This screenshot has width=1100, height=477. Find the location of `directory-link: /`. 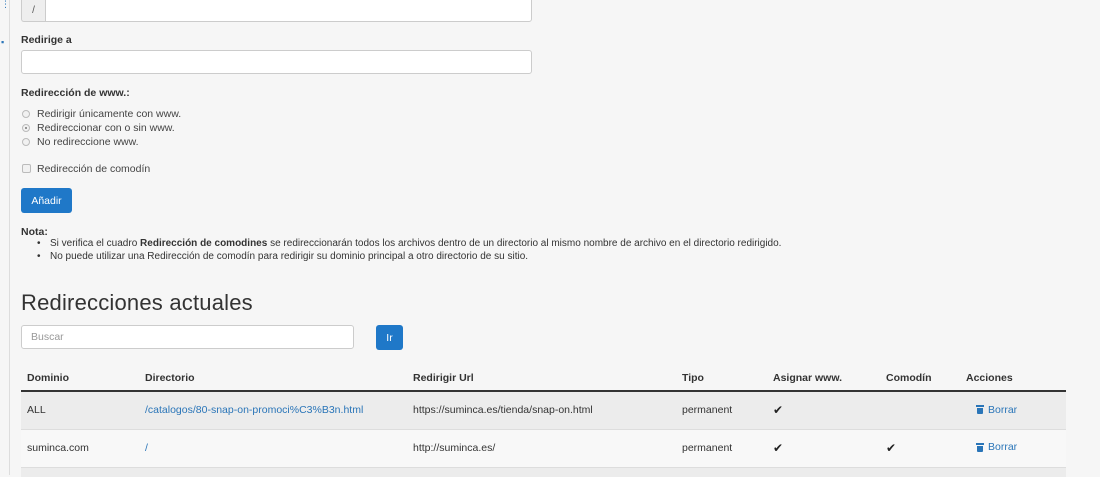

directory-link: / is located at coordinates (146, 448).